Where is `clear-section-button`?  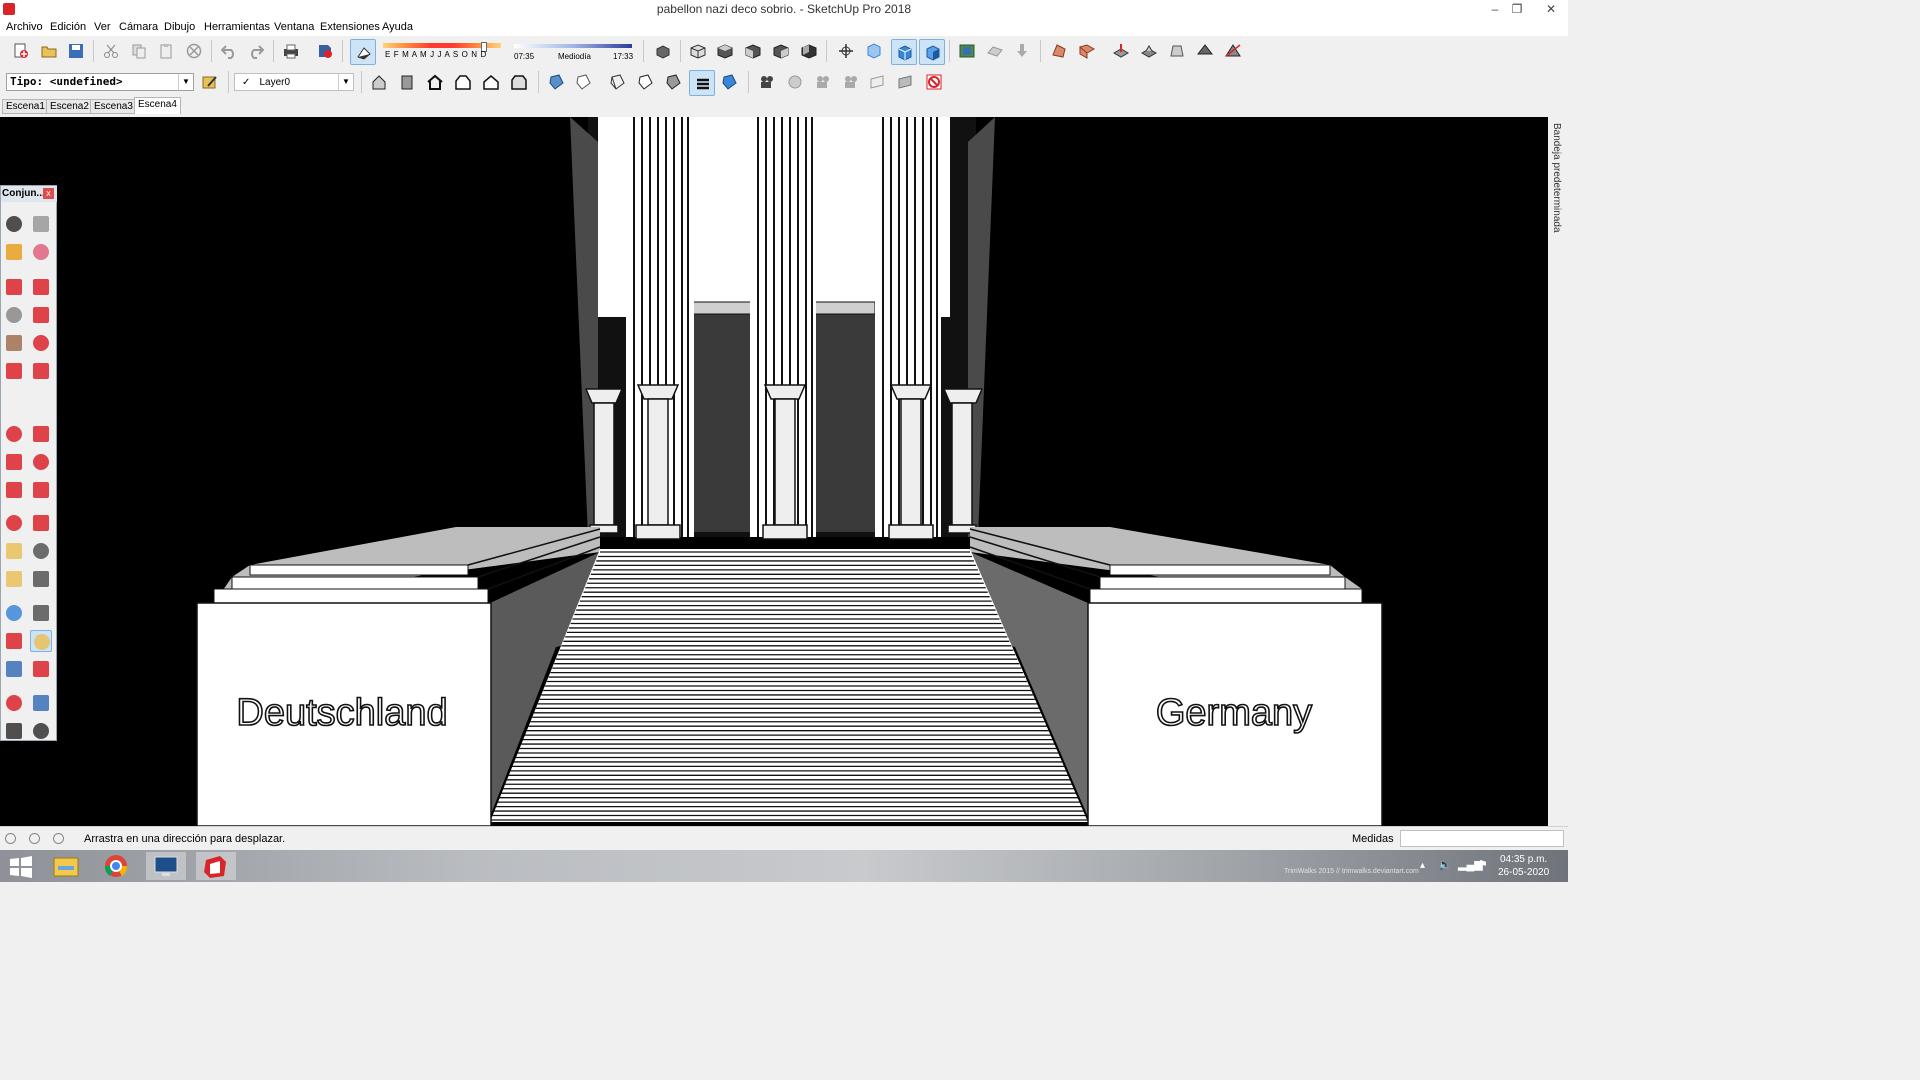
clear-section-button is located at coordinates (934, 82).